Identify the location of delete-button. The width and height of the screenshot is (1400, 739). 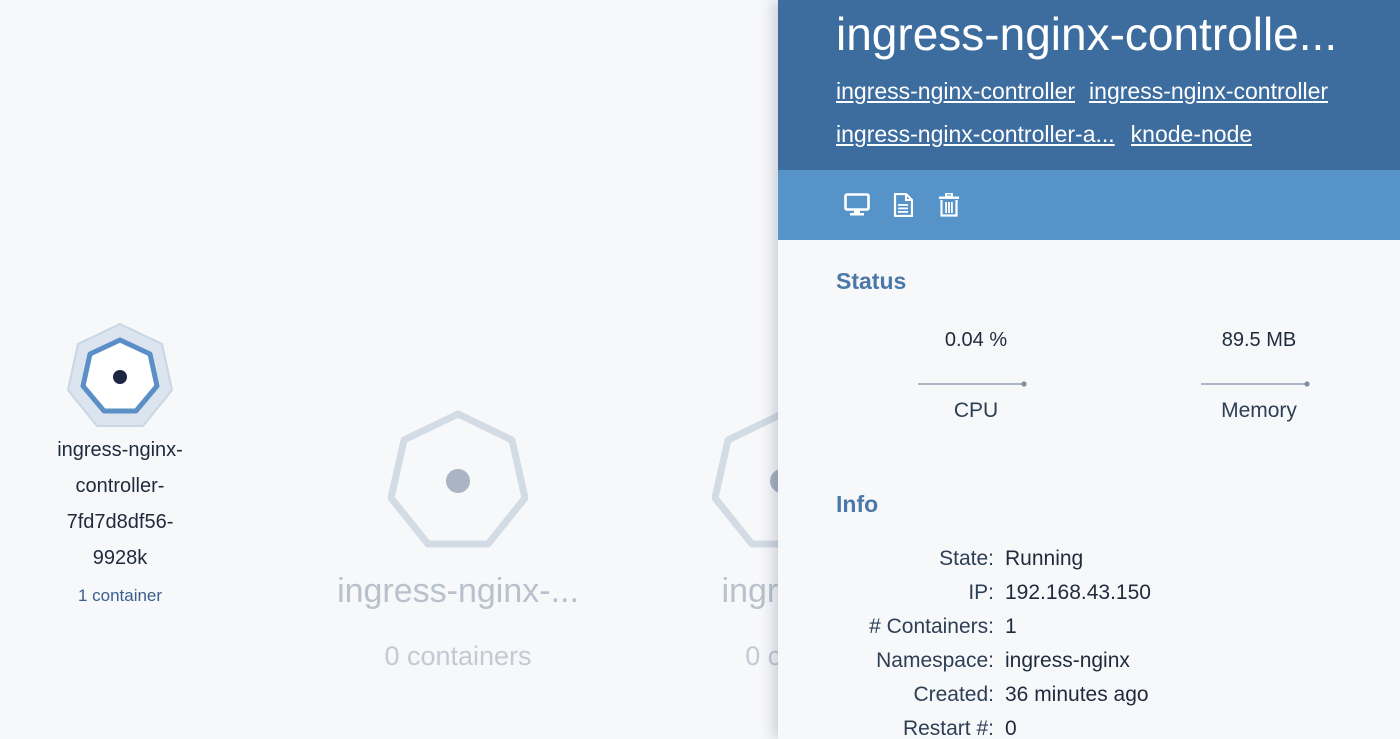
(949, 205).